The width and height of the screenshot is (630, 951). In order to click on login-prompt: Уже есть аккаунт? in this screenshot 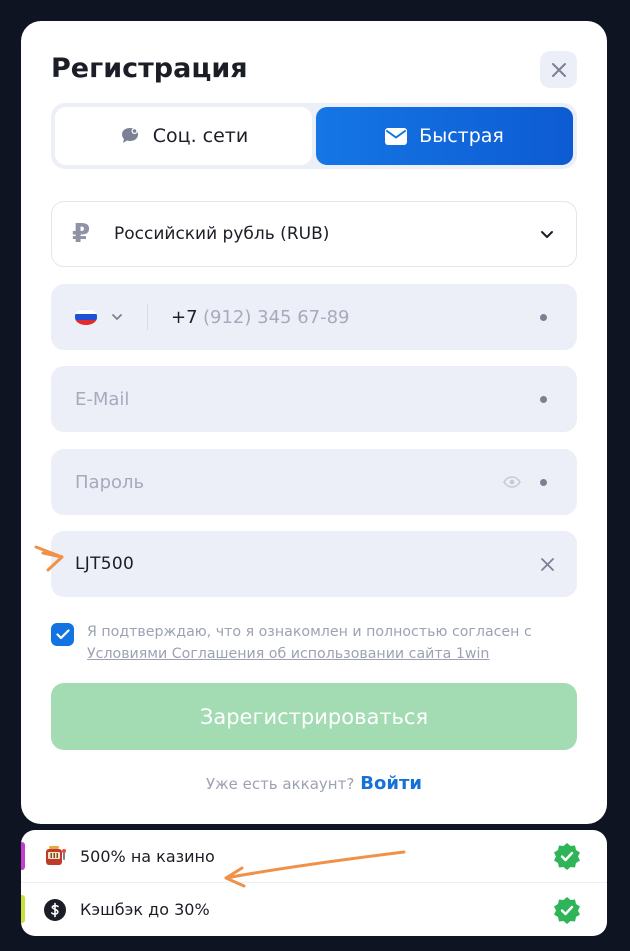, I will do `click(280, 784)`.